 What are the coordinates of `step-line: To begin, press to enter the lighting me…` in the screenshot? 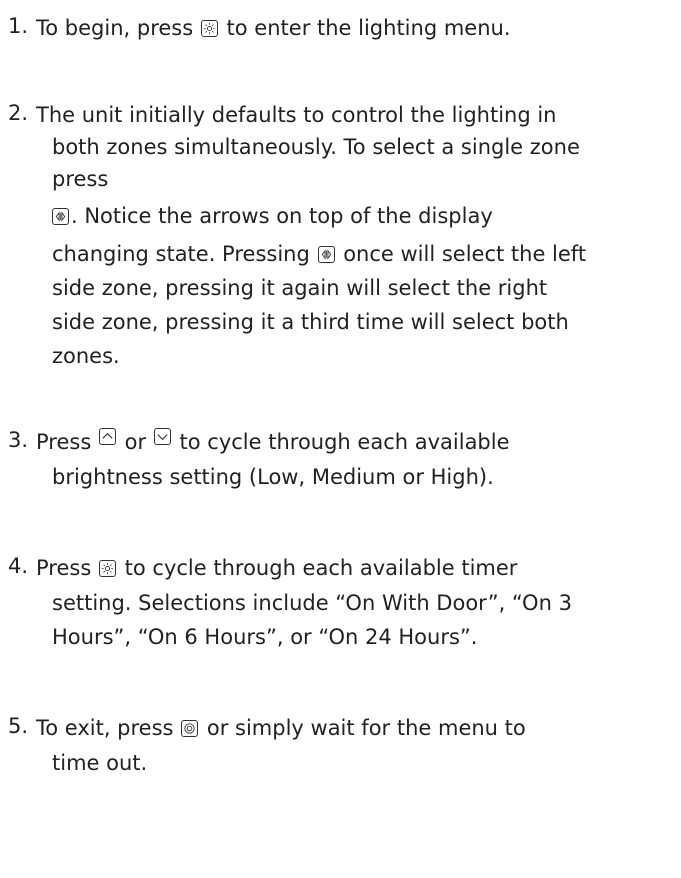 It's located at (273, 28).